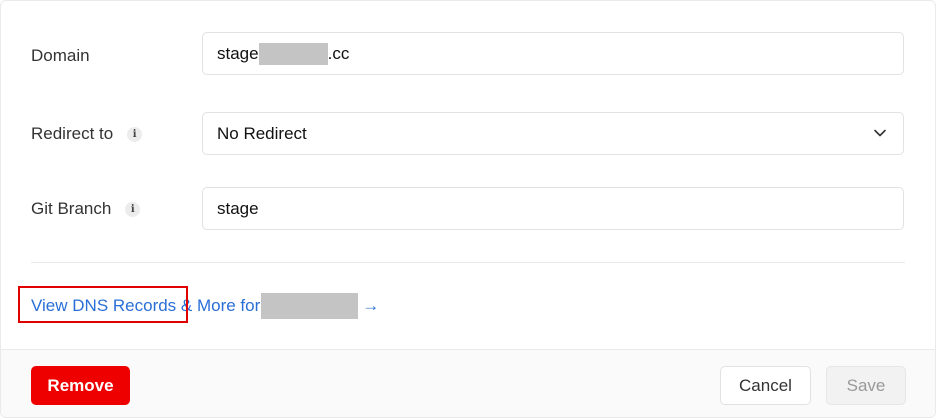 The width and height of the screenshot is (936, 418). What do you see at coordinates (553, 133) in the screenshot?
I see `redirect-select: No Redirect` at bounding box center [553, 133].